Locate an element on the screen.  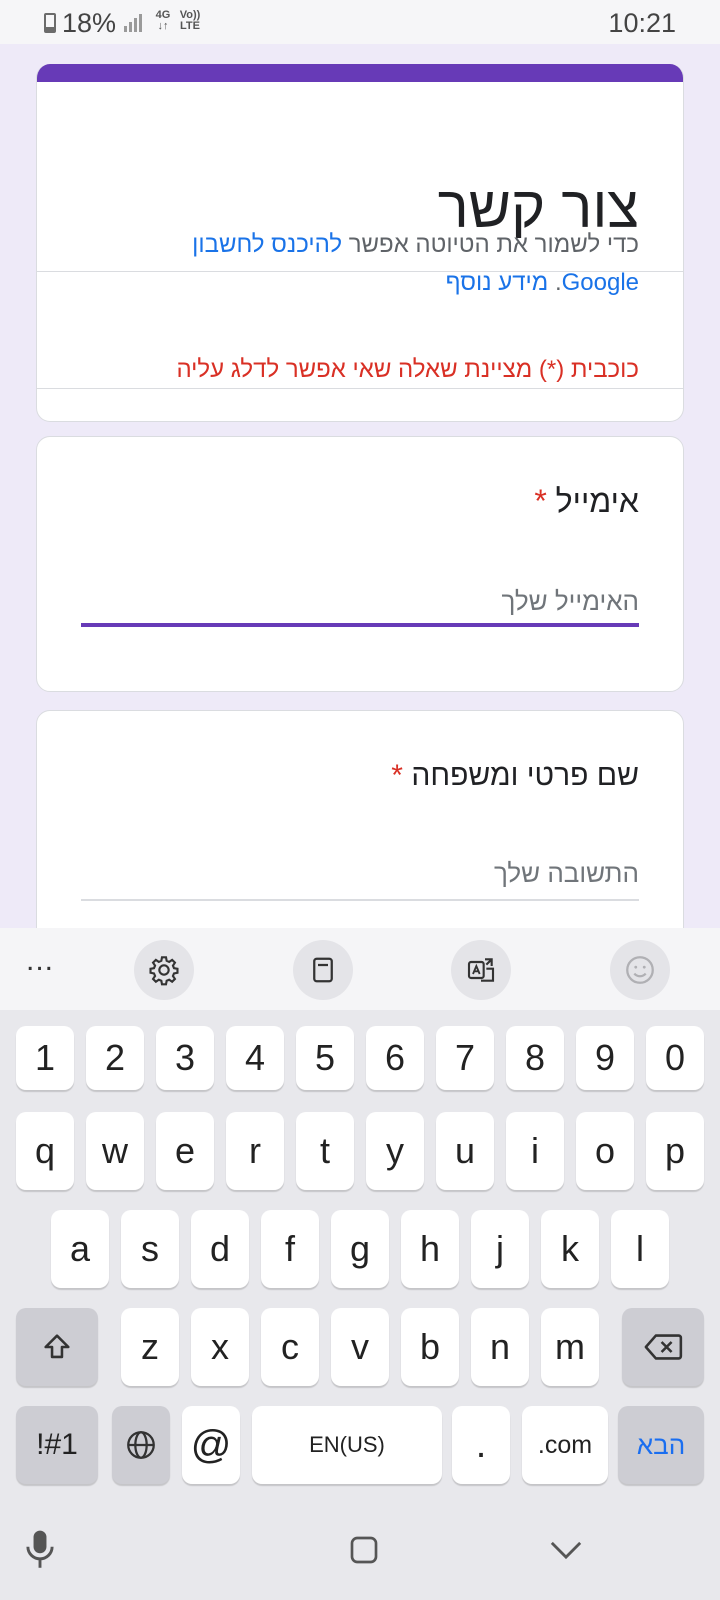
home-icon is located at coordinates (364, 1550).